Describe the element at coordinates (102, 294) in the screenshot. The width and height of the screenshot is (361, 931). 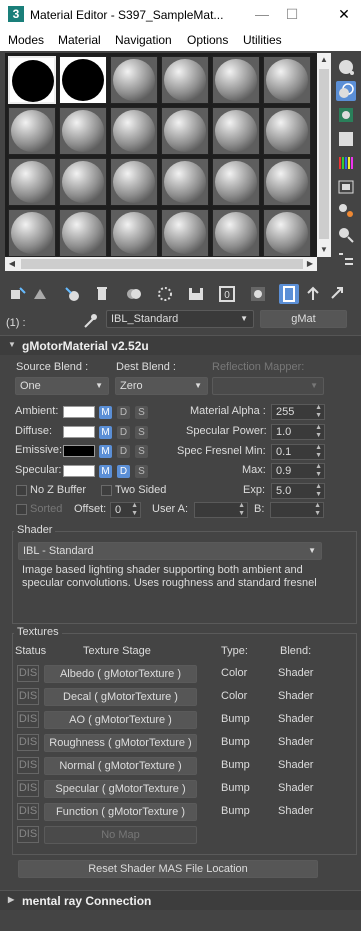
I see `reset-map-icon` at that location.